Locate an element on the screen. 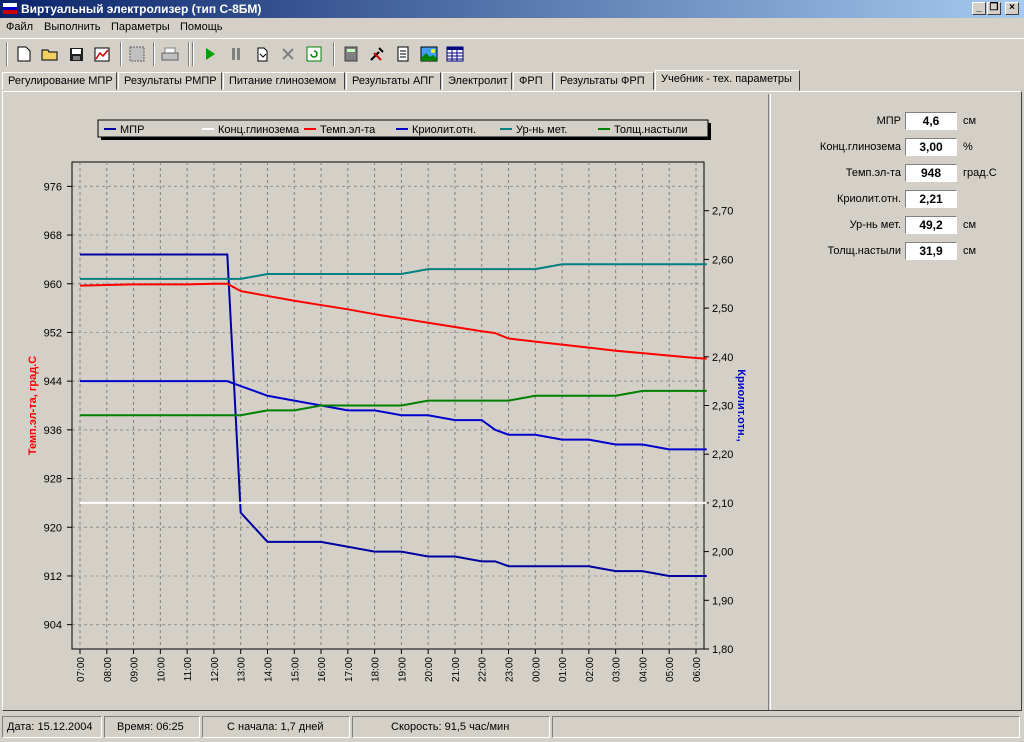 The width and height of the screenshot is (1024, 742). status-since-start: С начала: 1,7 дней is located at coordinates (276, 727).